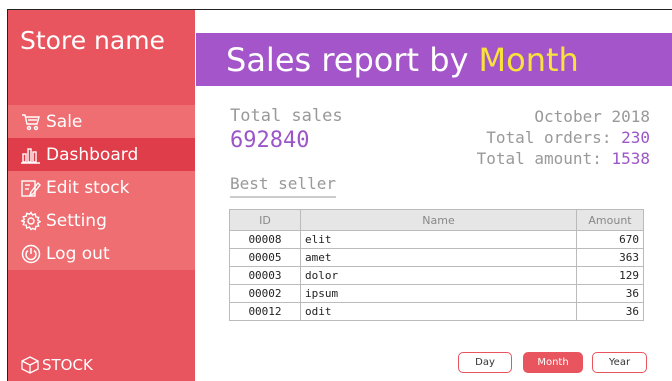 This screenshot has width=672, height=381. I want to click on power-icon, so click(31, 254).